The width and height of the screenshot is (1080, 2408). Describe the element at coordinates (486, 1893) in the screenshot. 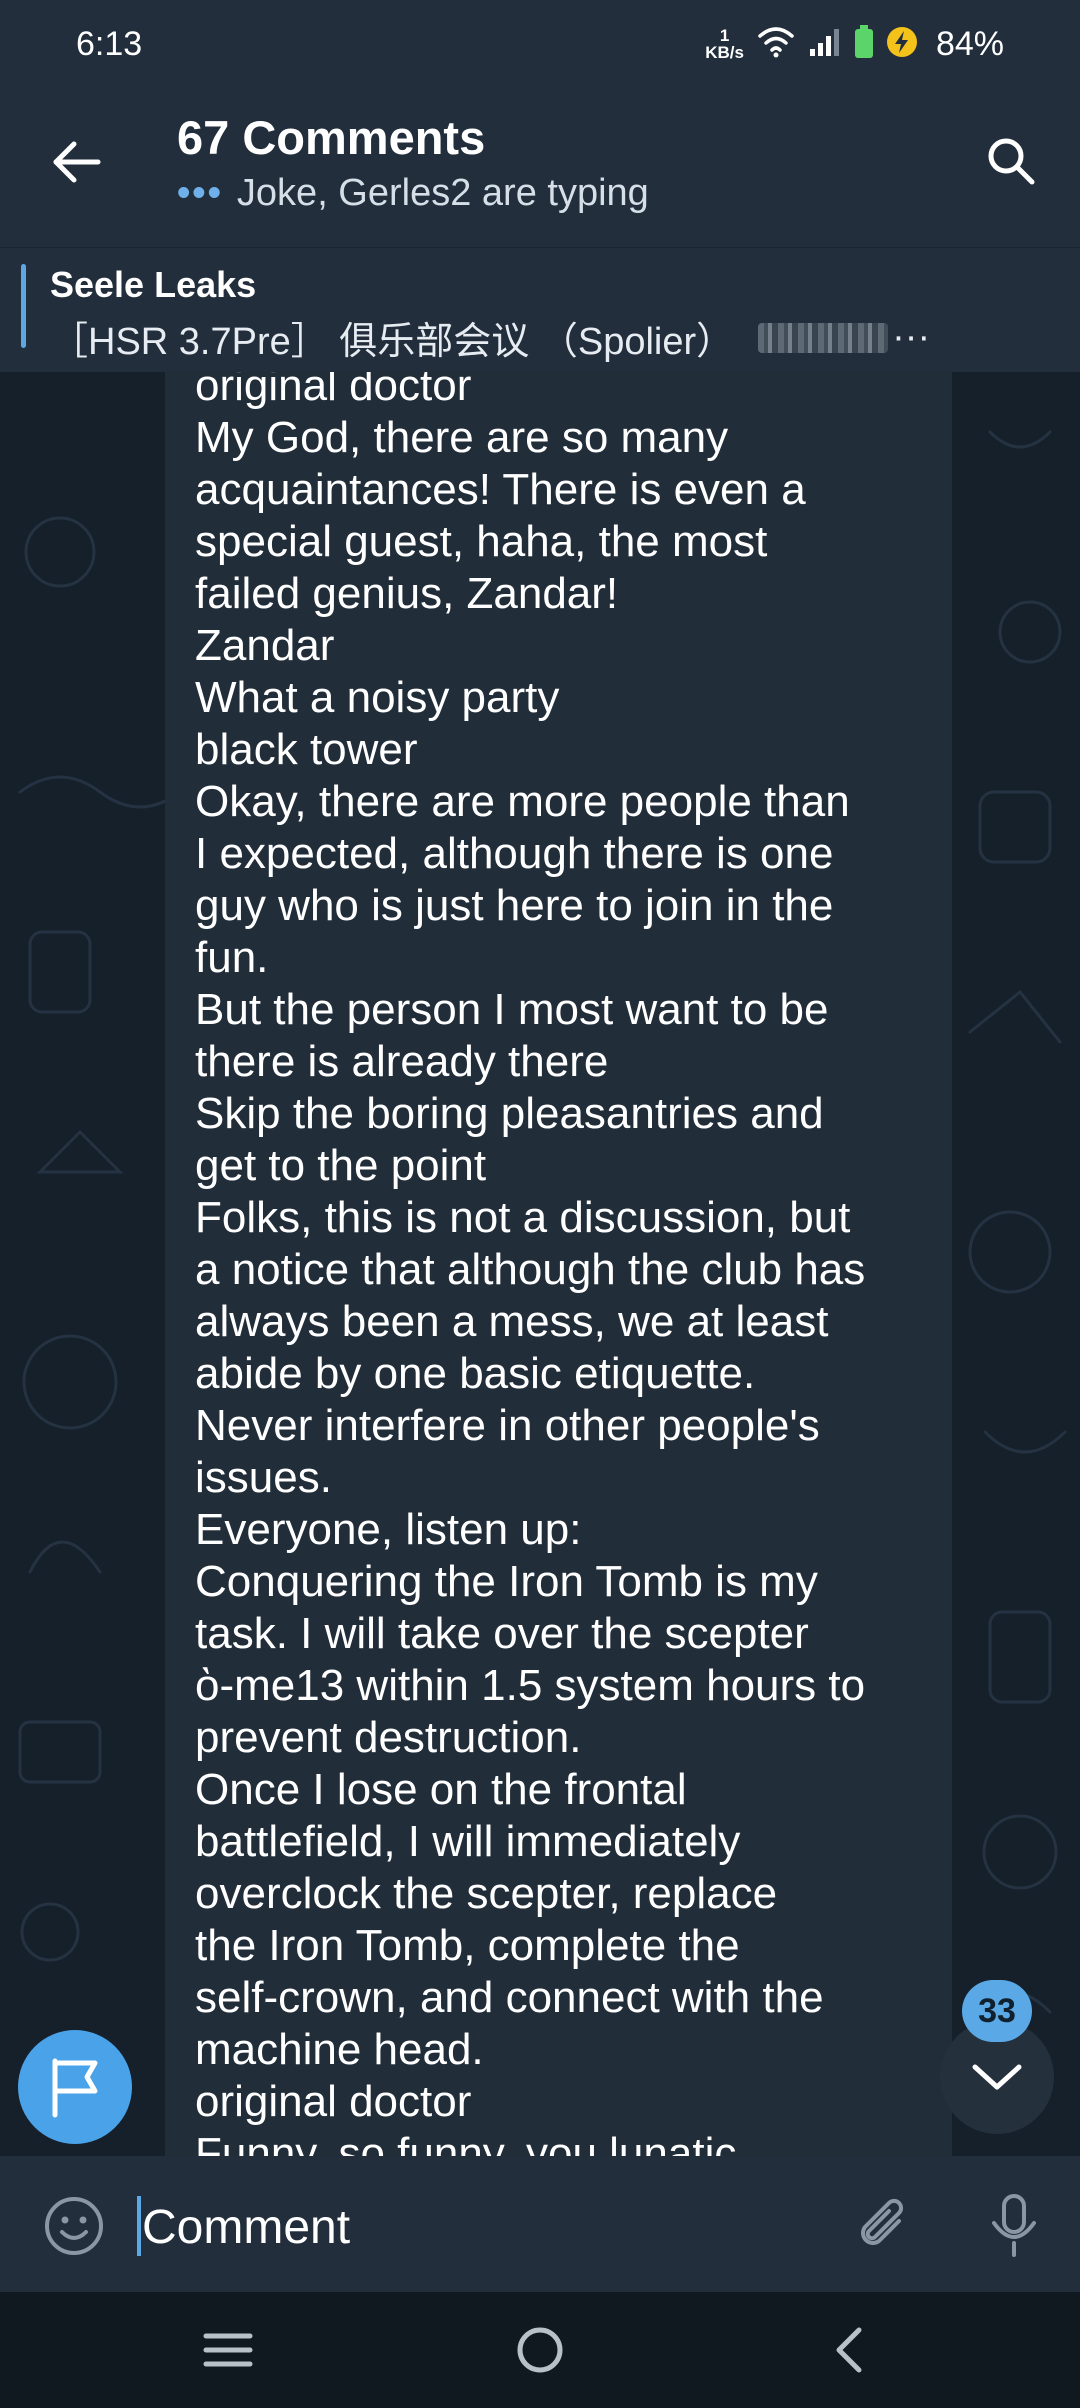

I see `message-line: overclock the scepter, replace` at that location.